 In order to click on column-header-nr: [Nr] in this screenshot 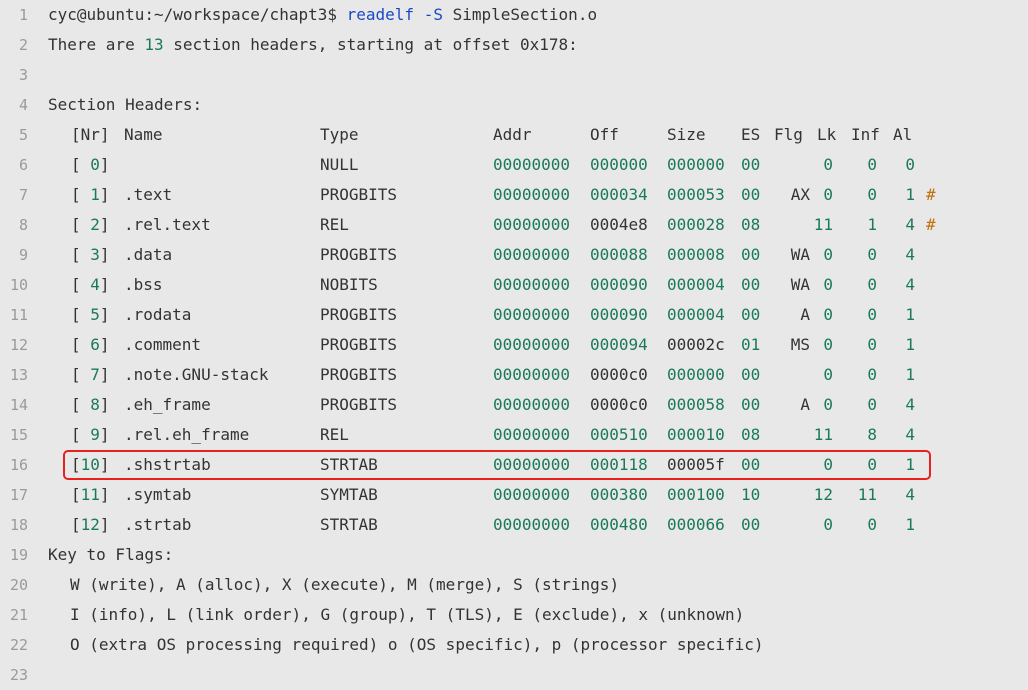, I will do `click(90, 134)`.